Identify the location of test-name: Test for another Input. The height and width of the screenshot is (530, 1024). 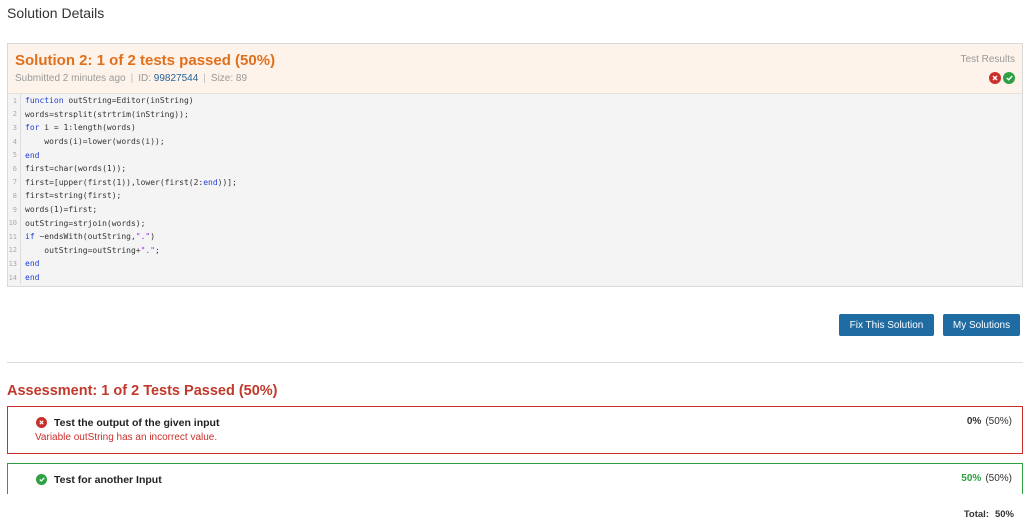
(108, 480).